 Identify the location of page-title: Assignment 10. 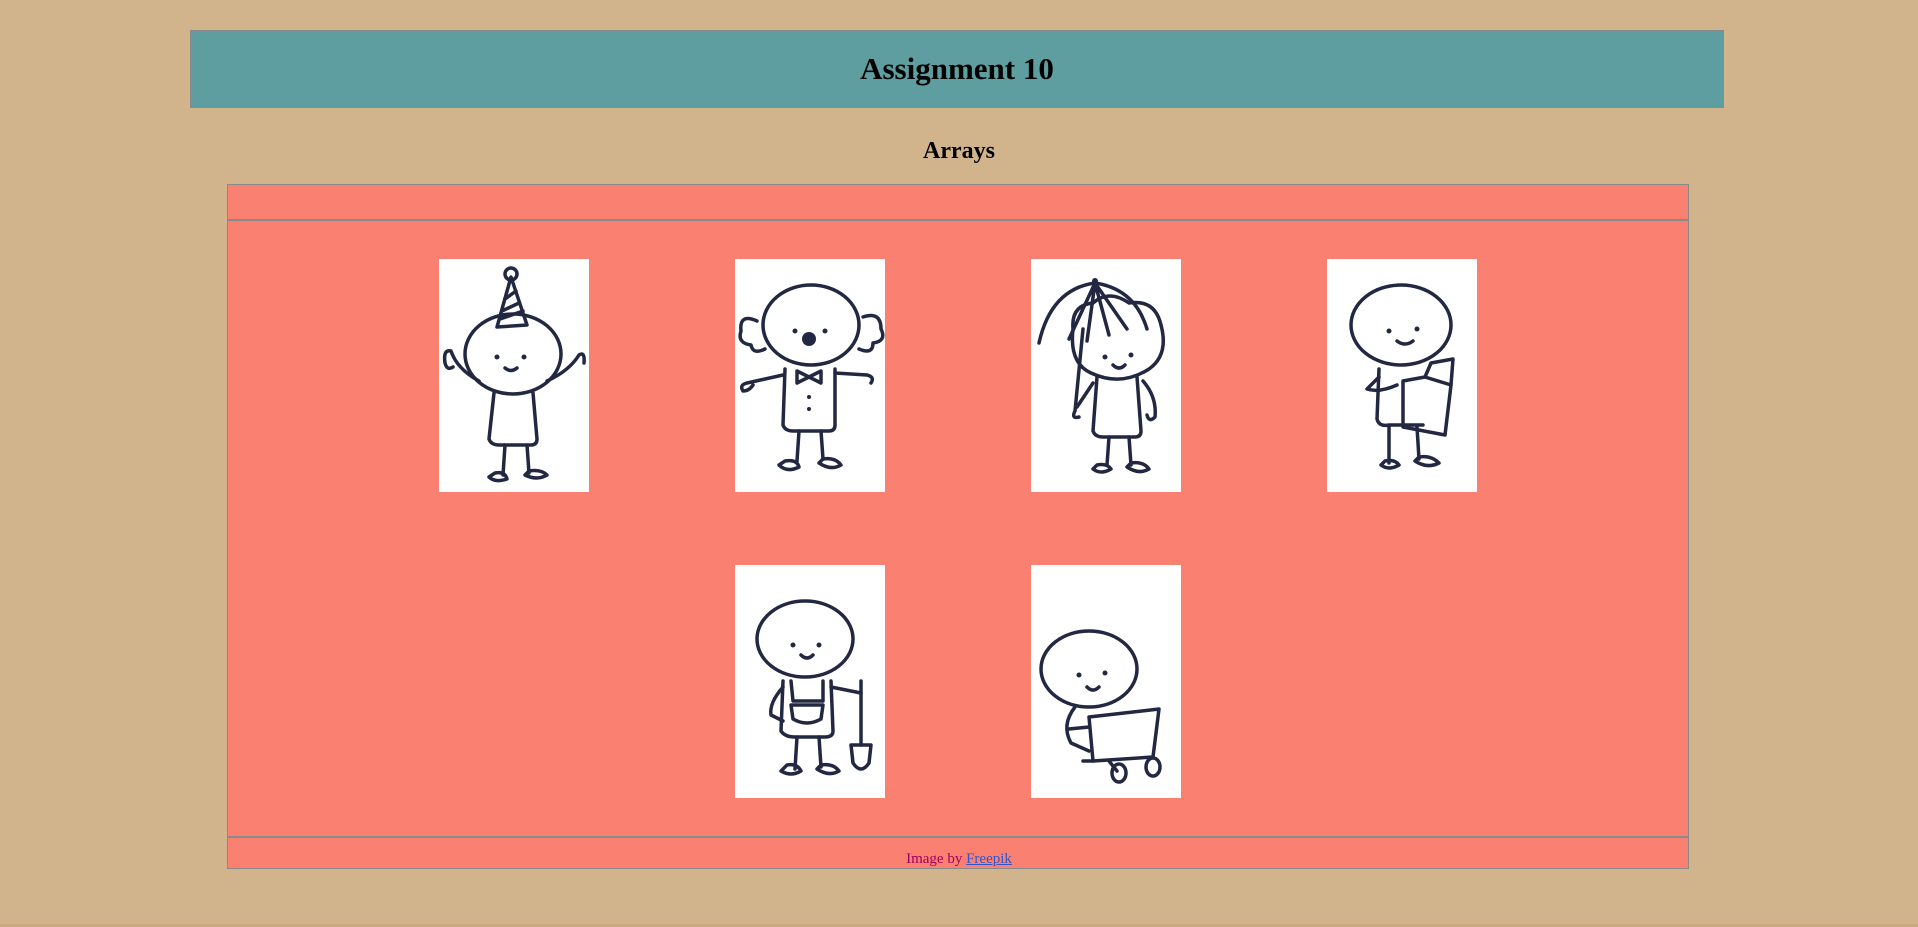
(957, 68).